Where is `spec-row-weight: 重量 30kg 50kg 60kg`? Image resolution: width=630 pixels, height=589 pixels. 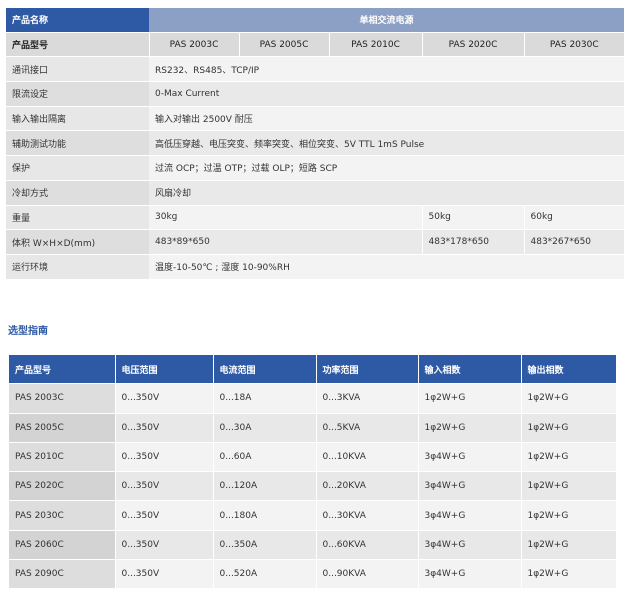
spec-row-weight: 重量 30kg 50kg 60kg is located at coordinates (315, 218).